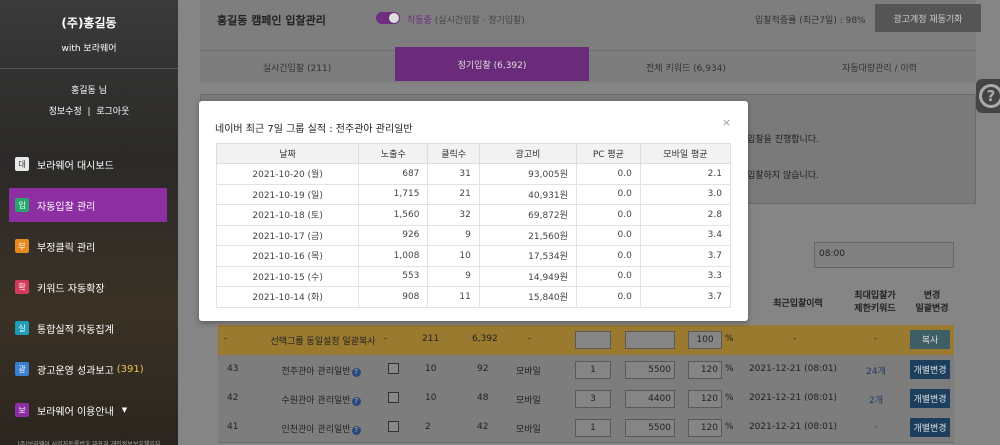  I want to click on row-bid-input: 4400, so click(650, 399).